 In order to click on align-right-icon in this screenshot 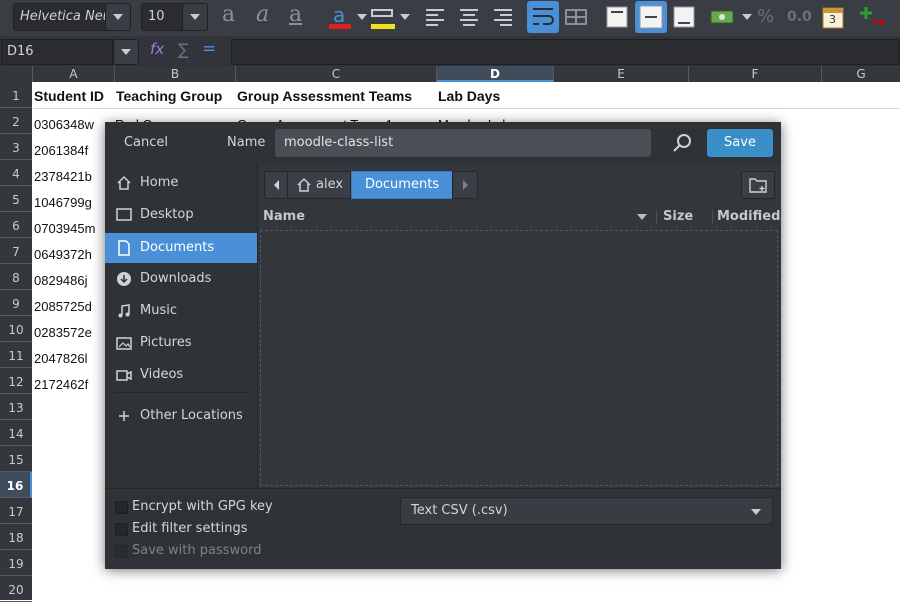, I will do `click(503, 17)`.